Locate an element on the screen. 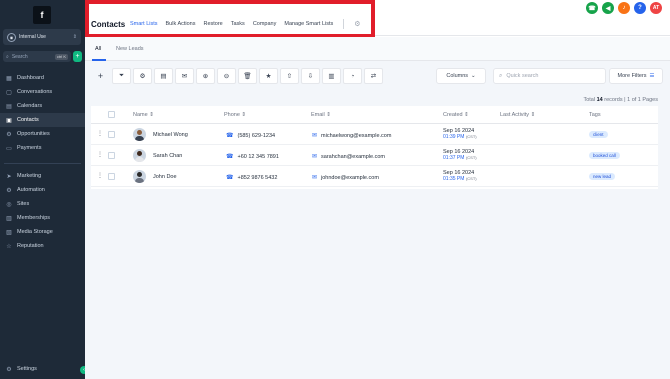 Image resolution: width=670 pixels, height=379 pixels. header-phone: Phone ⇕ is located at coordinates (235, 115).